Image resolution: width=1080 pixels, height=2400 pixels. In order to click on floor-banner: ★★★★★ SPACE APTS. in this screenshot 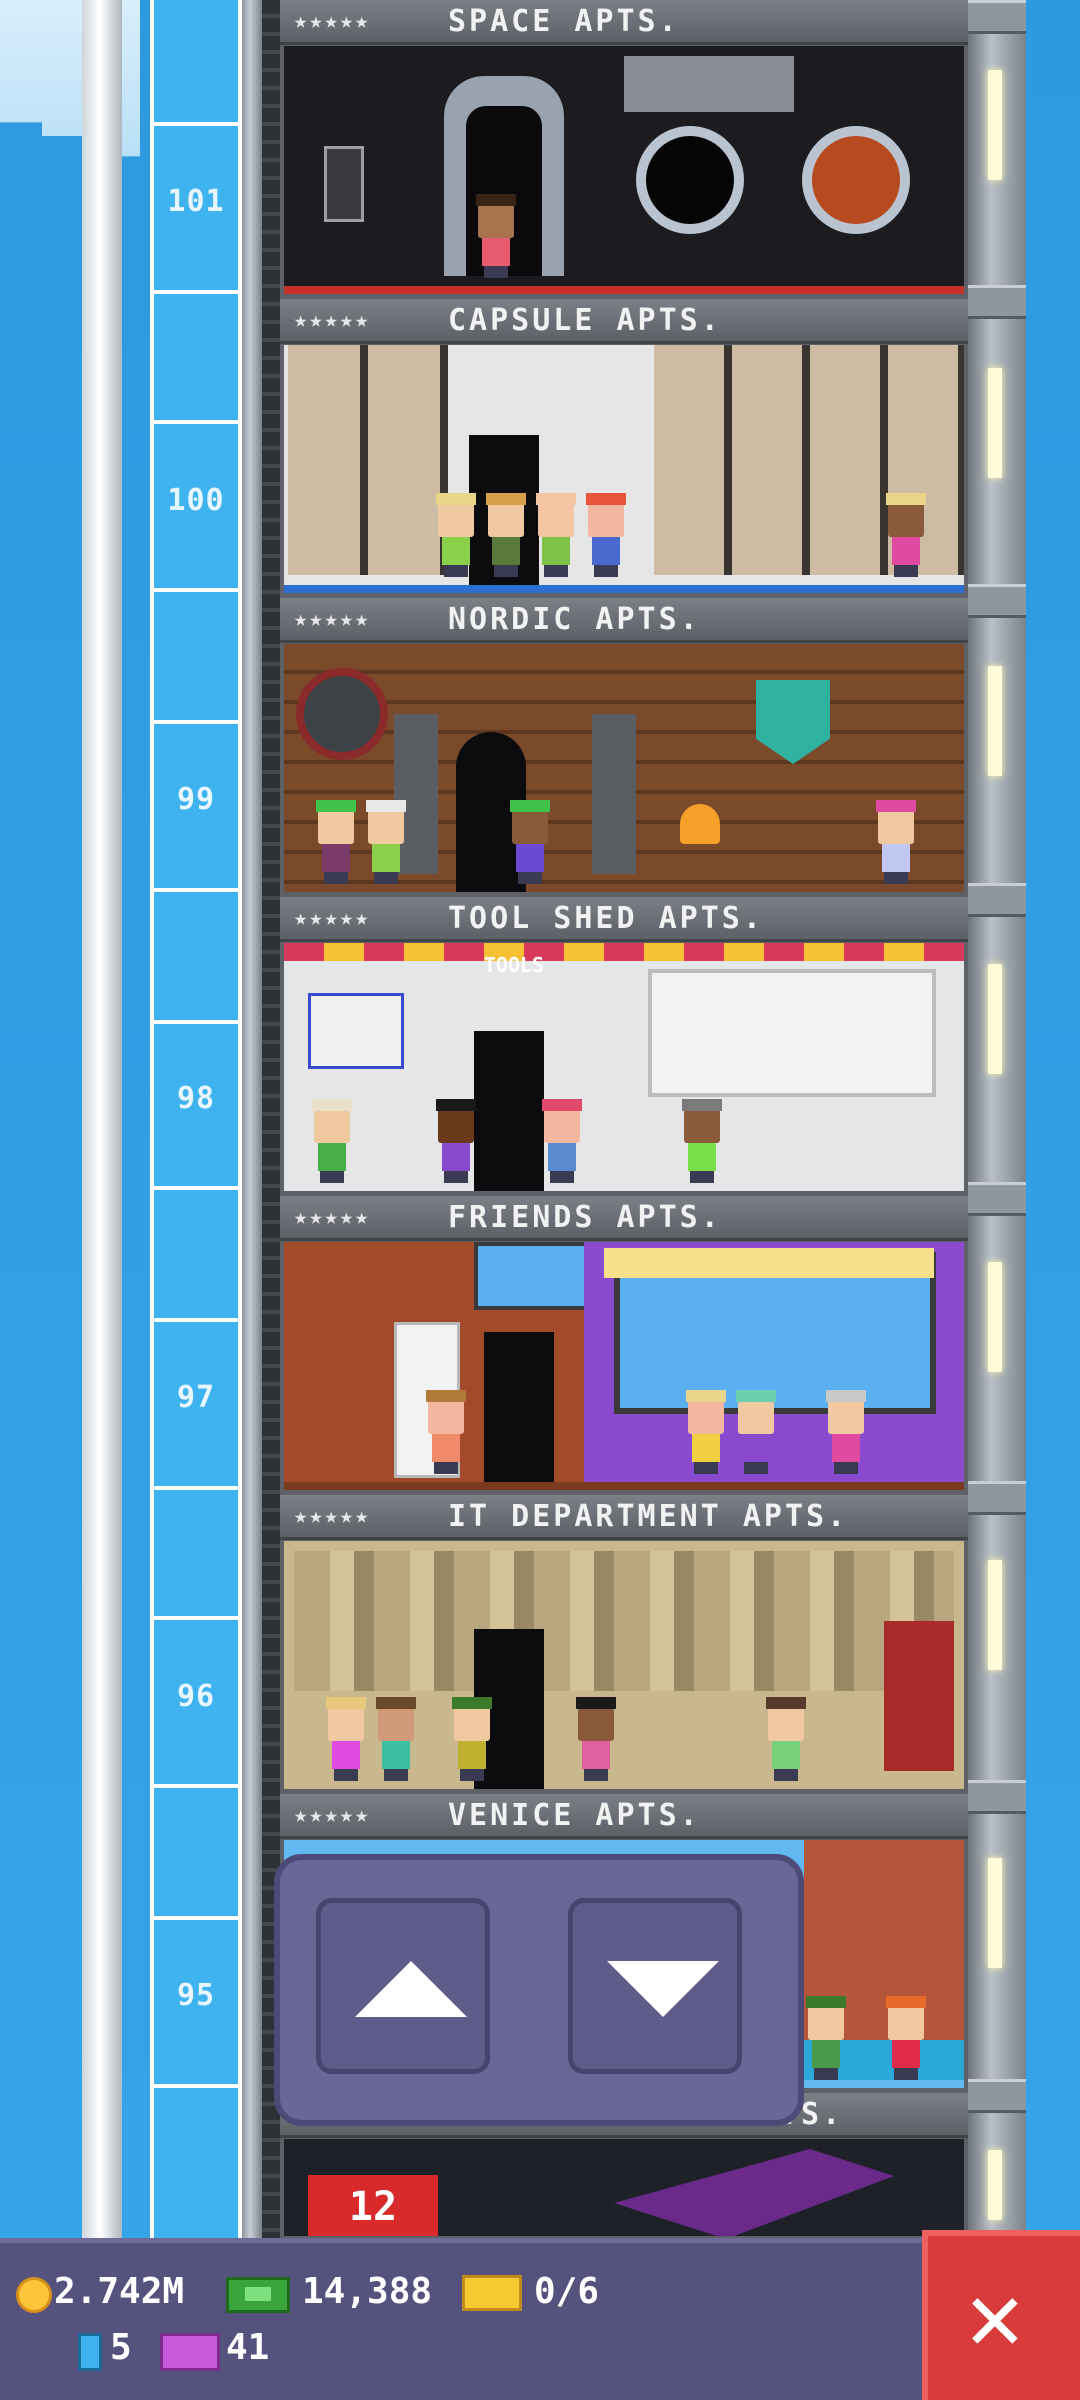, I will do `click(624, 22)`.